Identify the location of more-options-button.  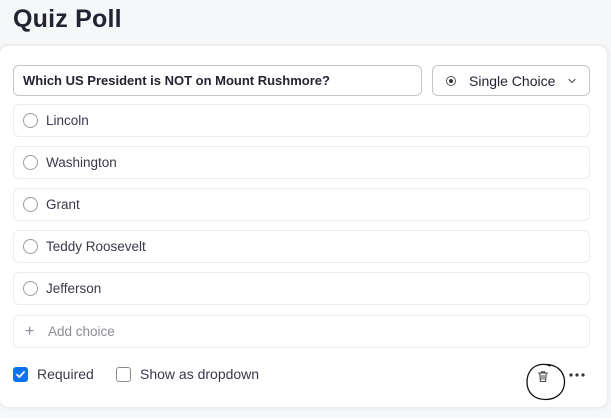
(577, 375).